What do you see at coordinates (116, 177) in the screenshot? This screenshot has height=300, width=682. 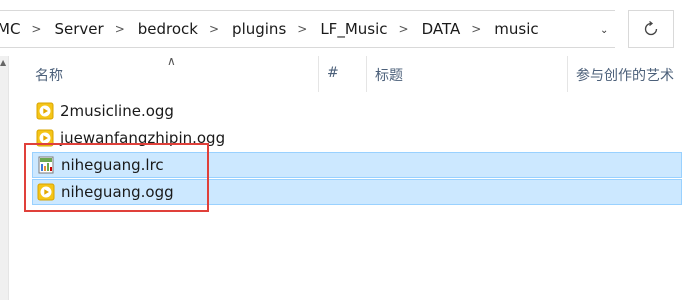 I see `annotation-highlight-box` at bounding box center [116, 177].